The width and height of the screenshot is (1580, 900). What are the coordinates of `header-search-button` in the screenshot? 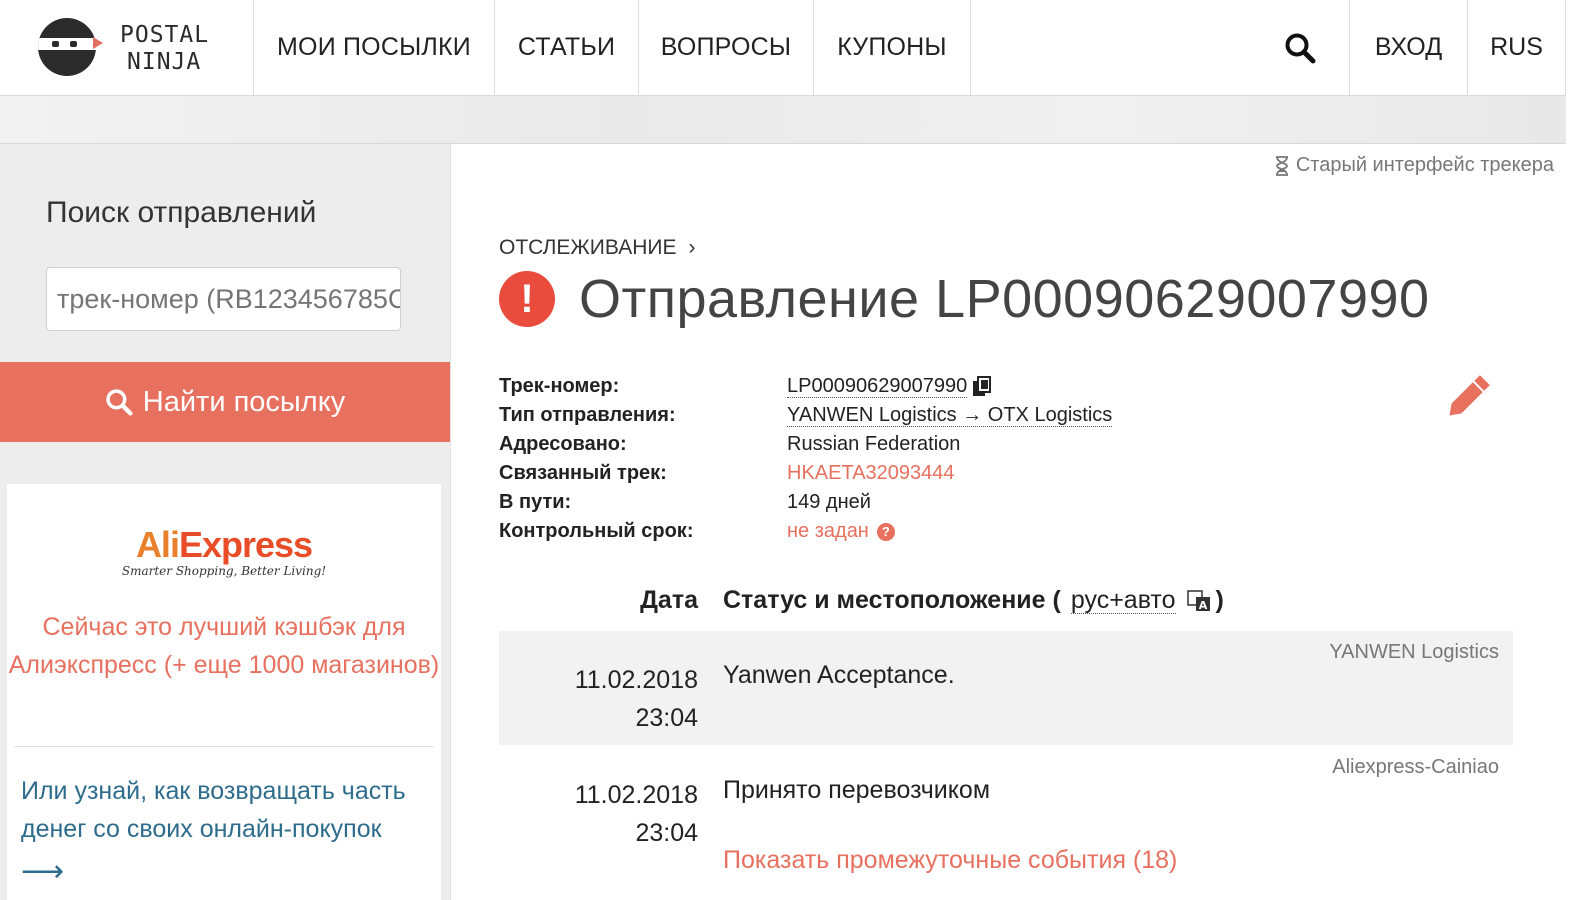 It's located at (1300, 47).